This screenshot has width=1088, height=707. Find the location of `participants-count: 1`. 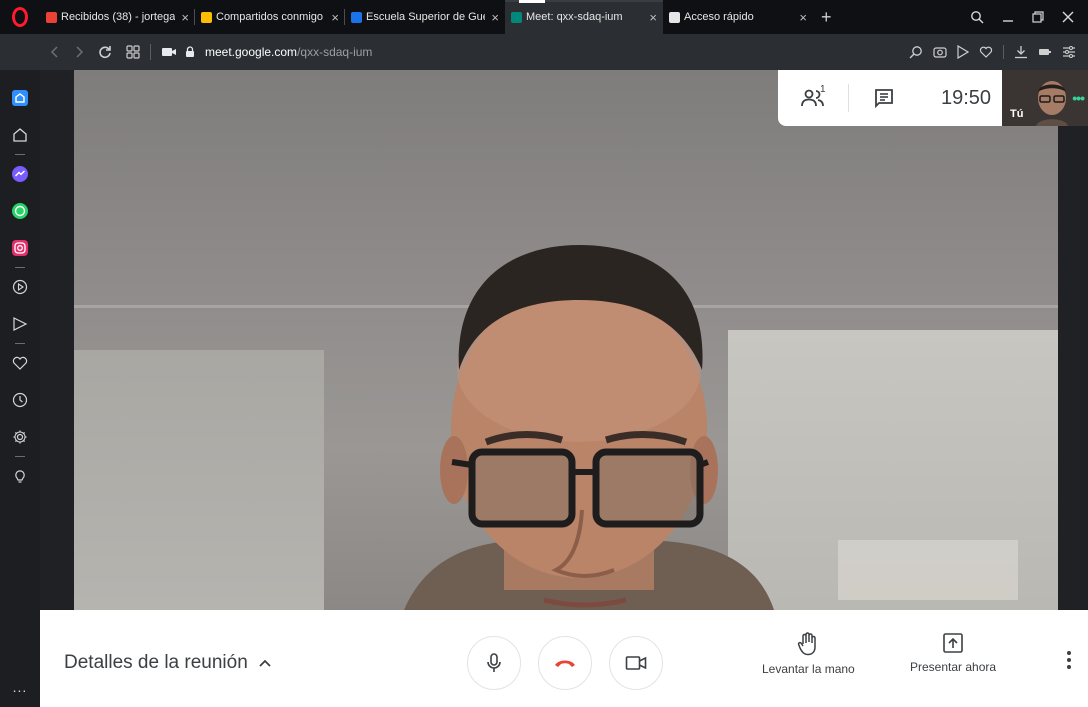

participants-count: 1 is located at coordinates (823, 89).